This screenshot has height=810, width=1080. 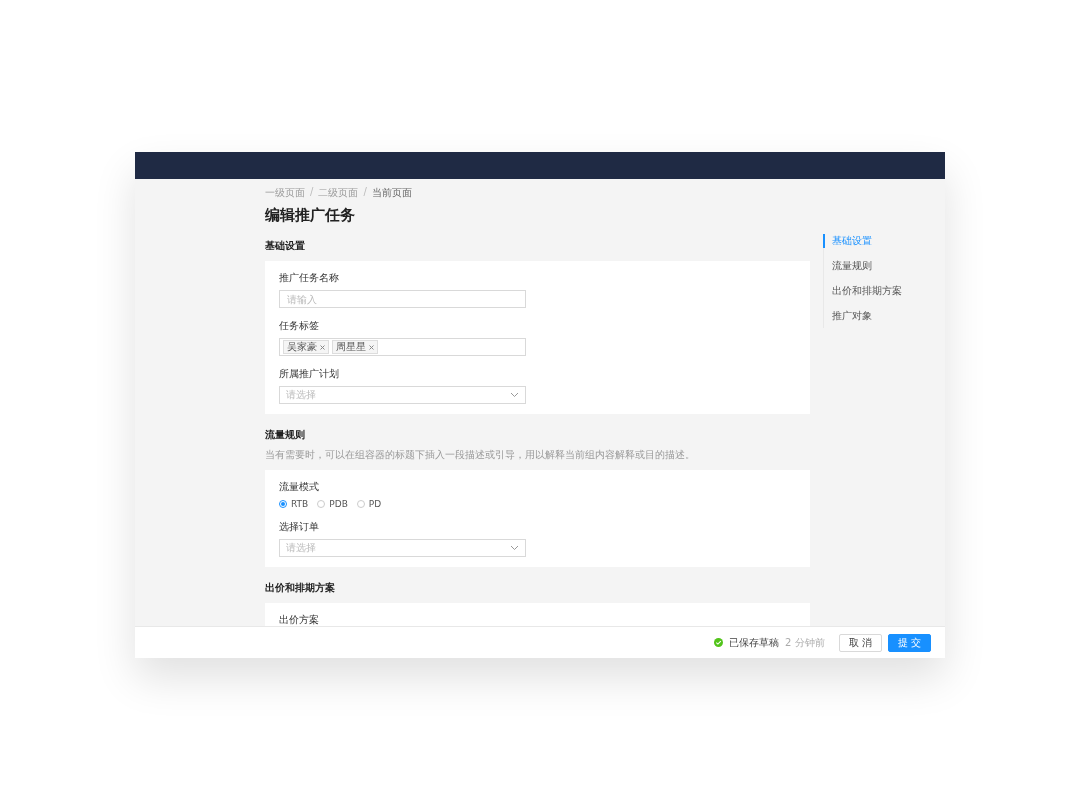 What do you see at coordinates (294, 504) in the screenshot?
I see `radio-option: RTB` at bounding box center [294, 504].